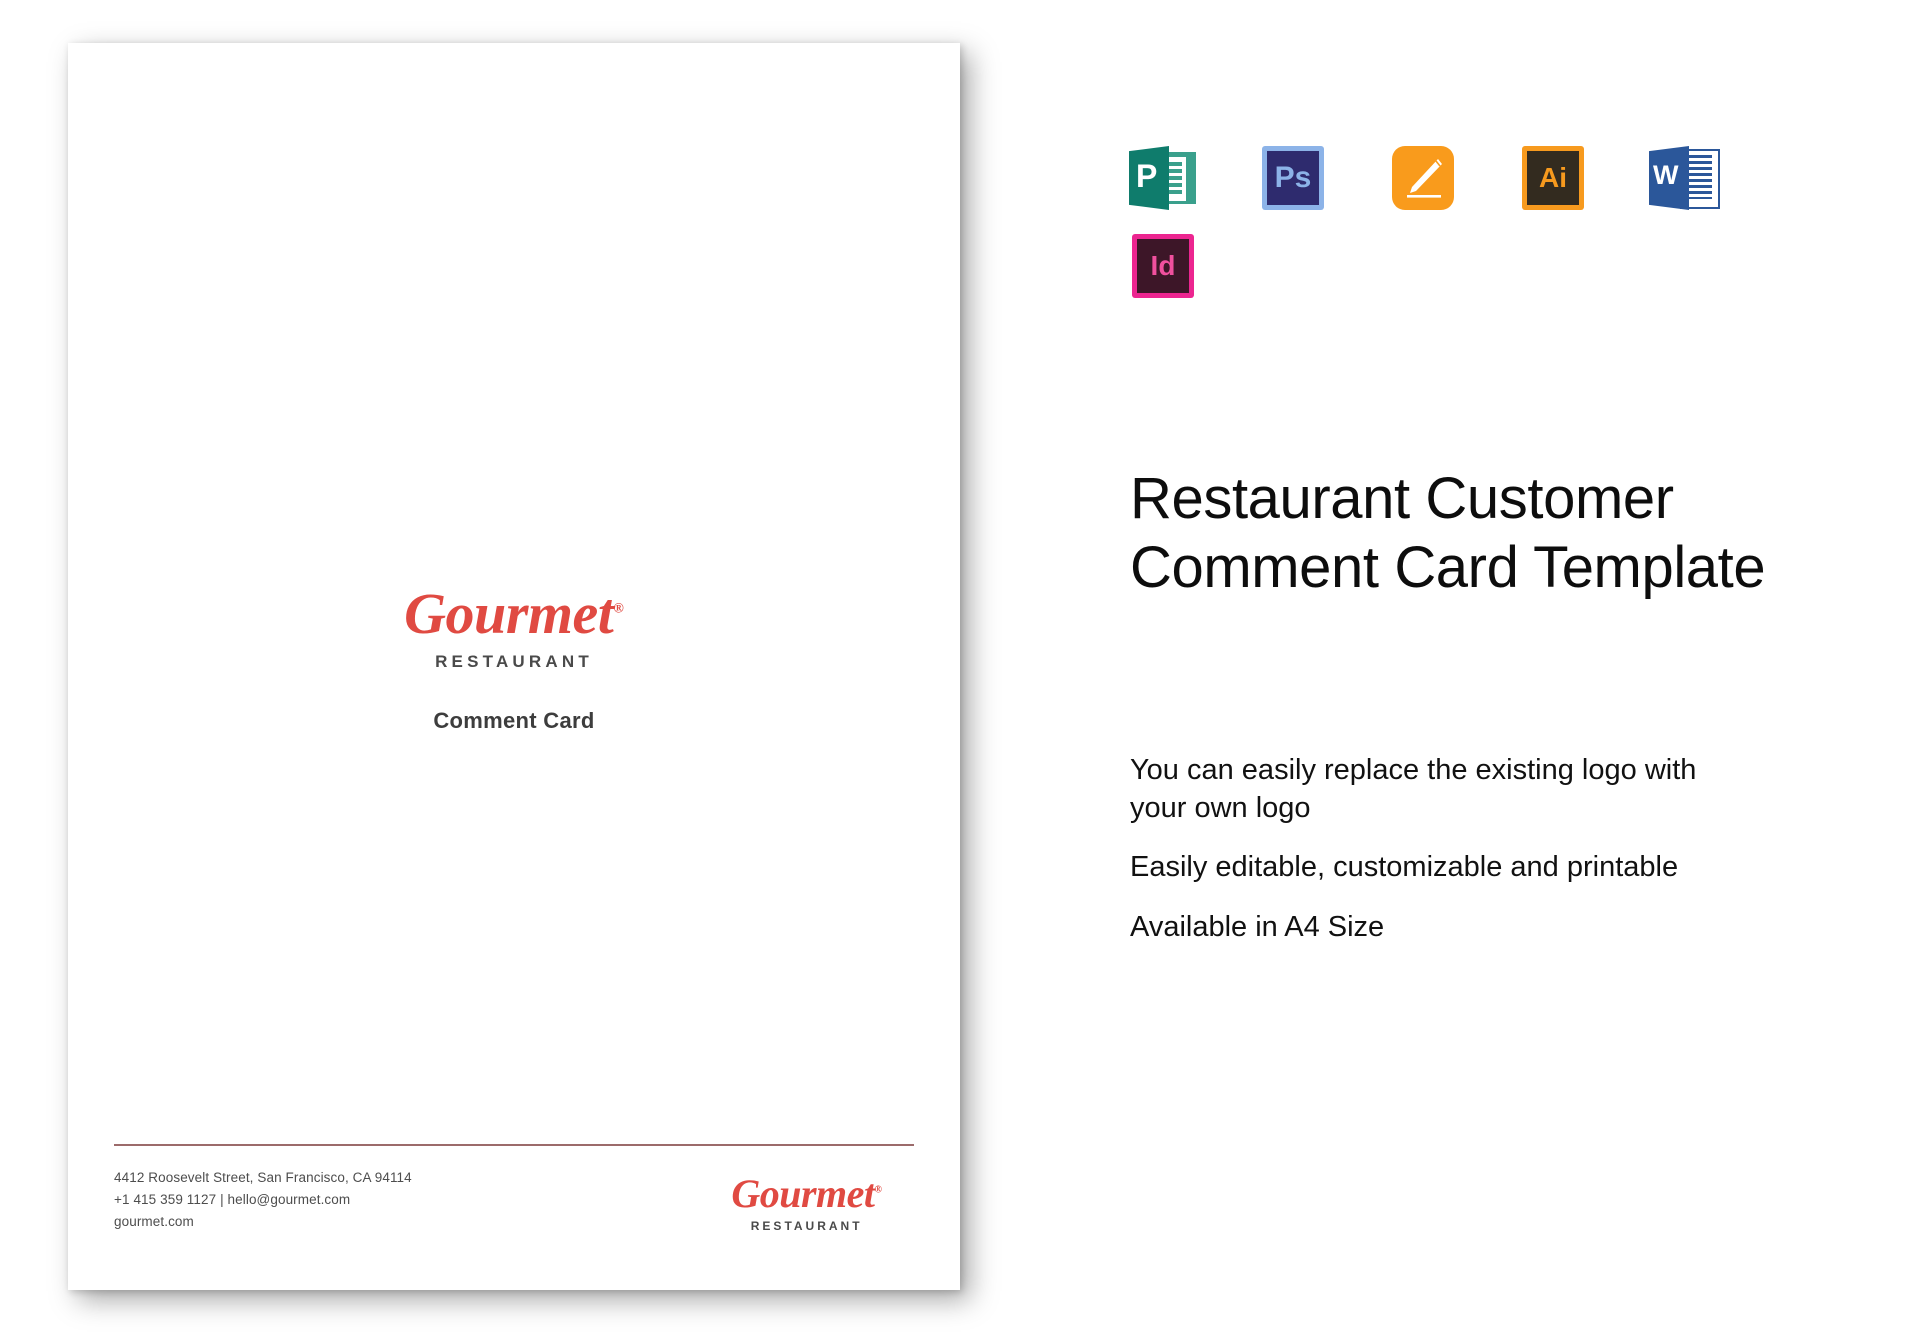  I want to click on format-icon-cell: W, so click(1713, 188).